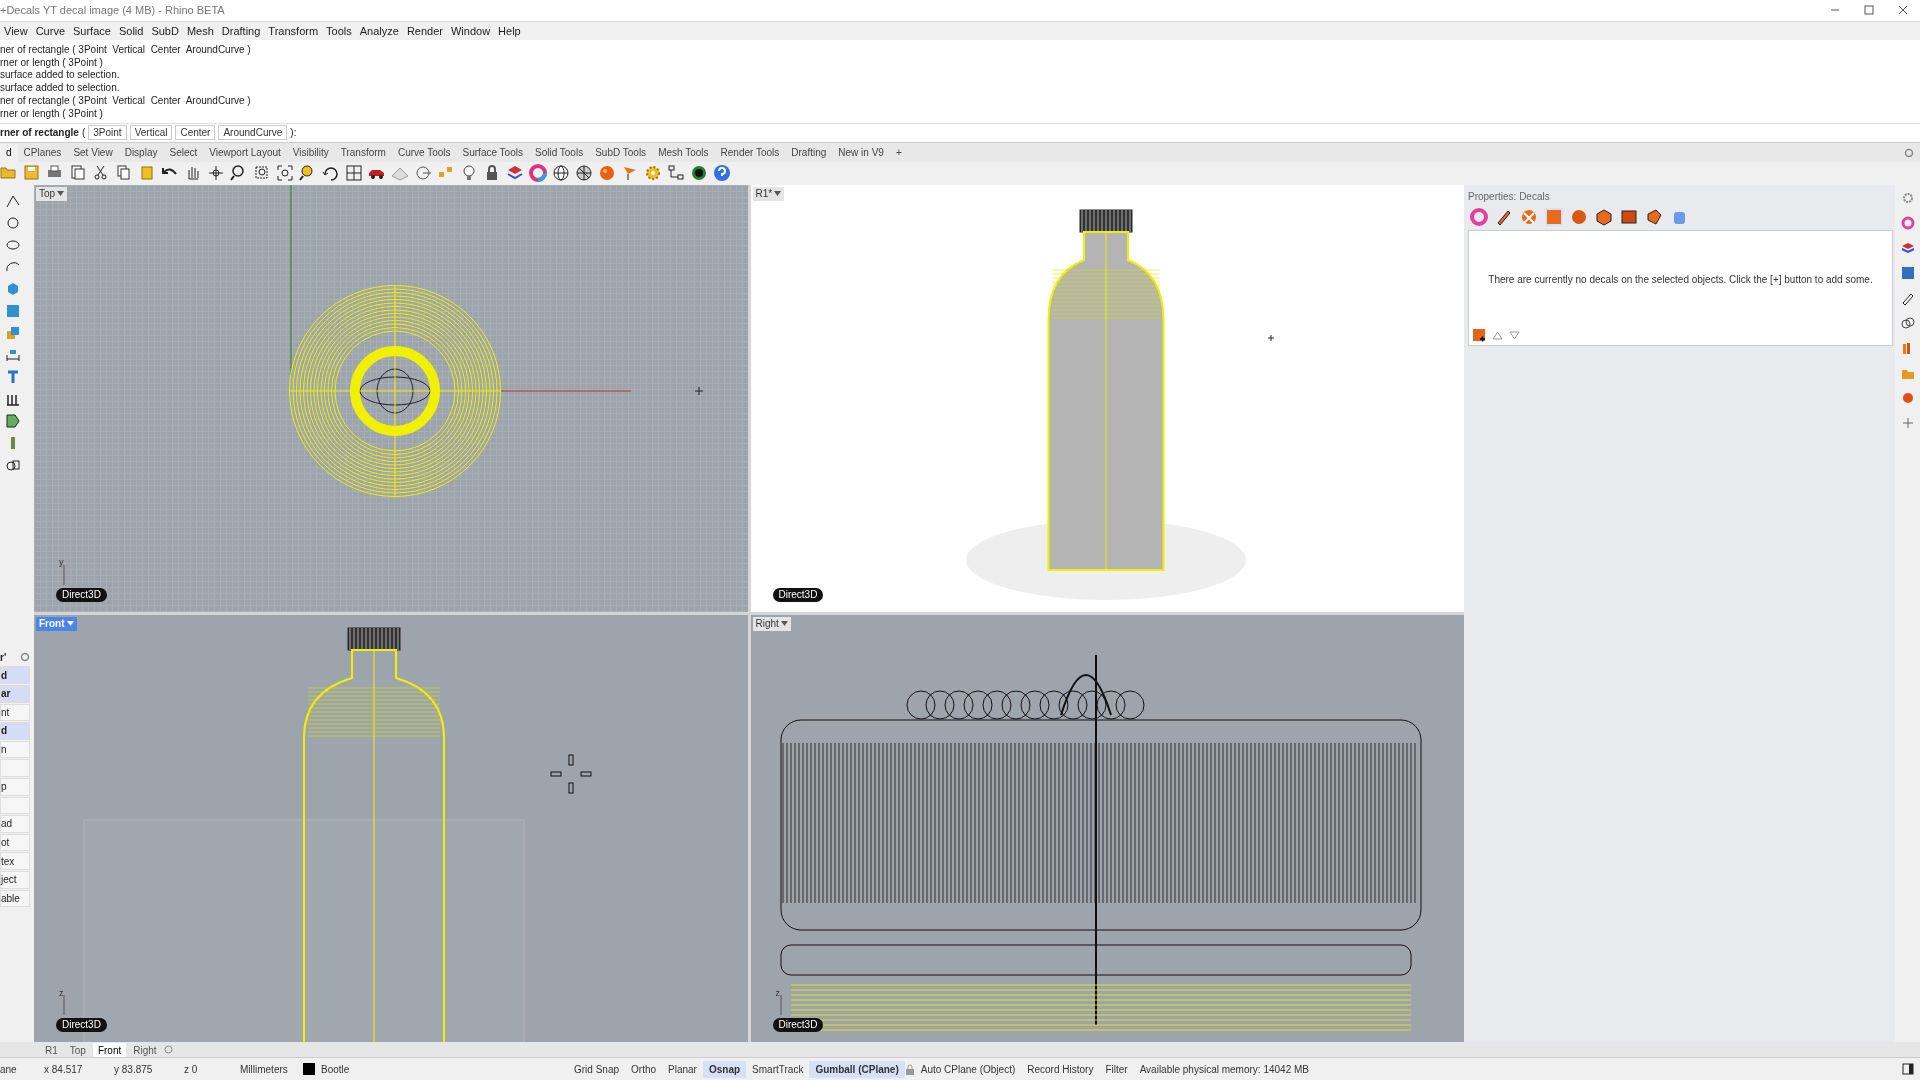  I want to click on circle-icon, so click(13, 222).